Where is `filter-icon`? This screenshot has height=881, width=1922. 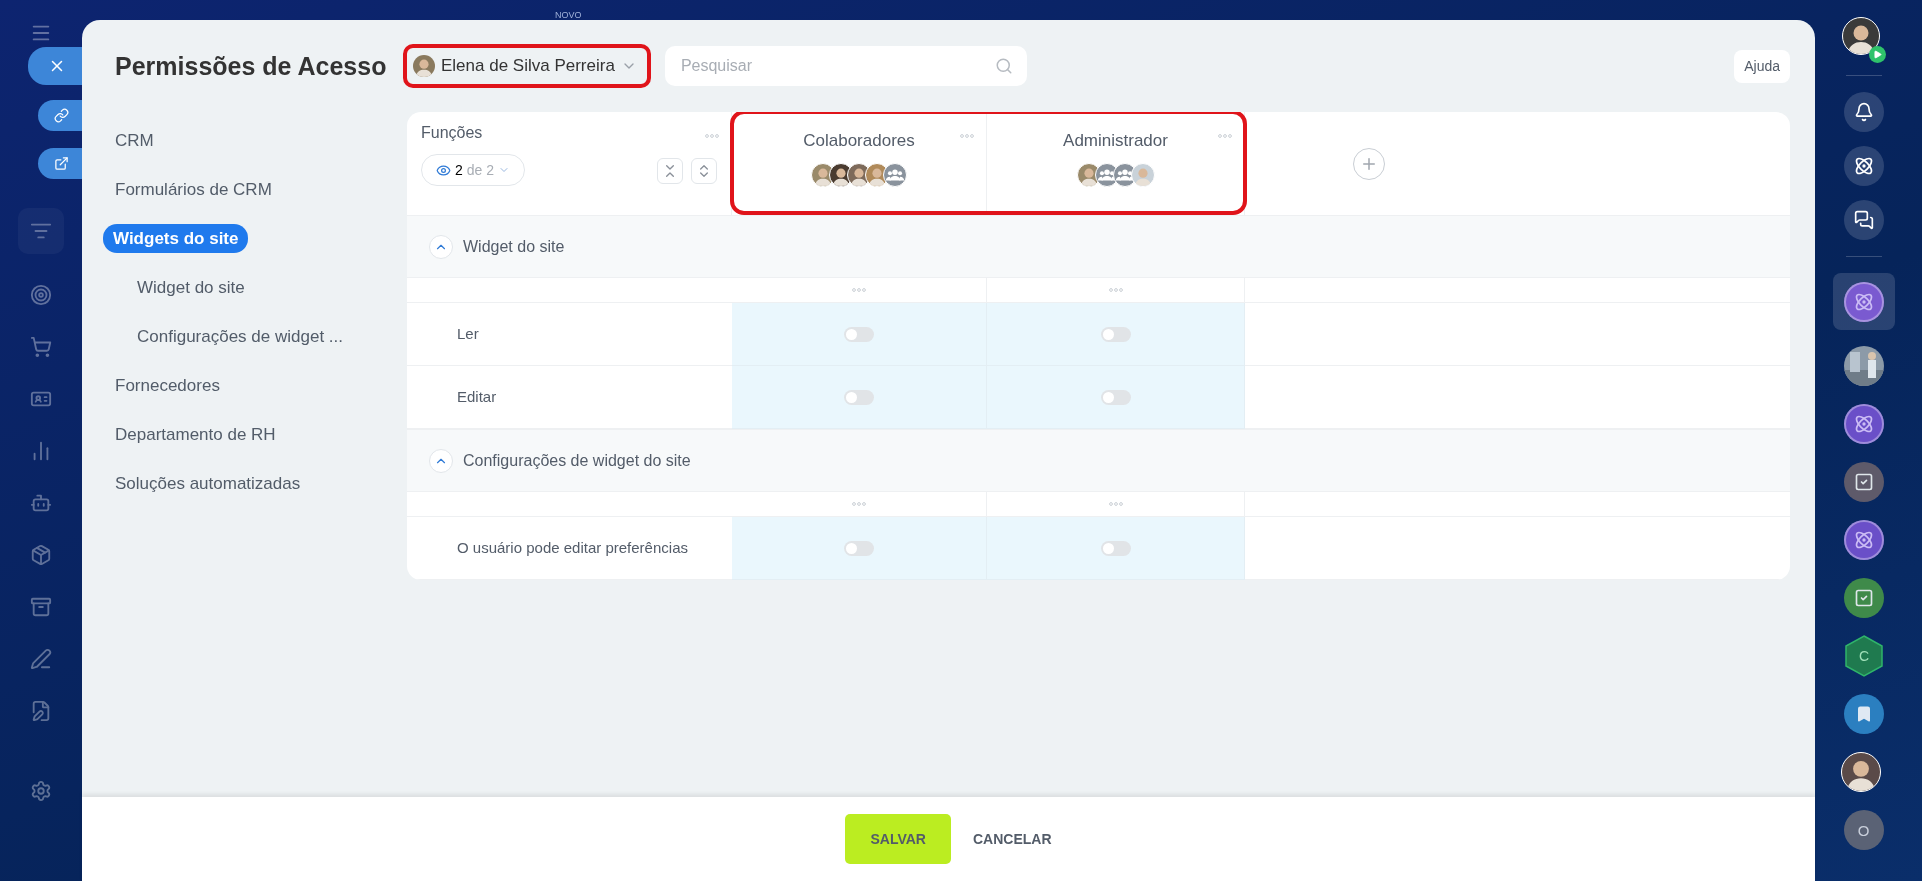 filter-icon is located at coordinates (41, 231).